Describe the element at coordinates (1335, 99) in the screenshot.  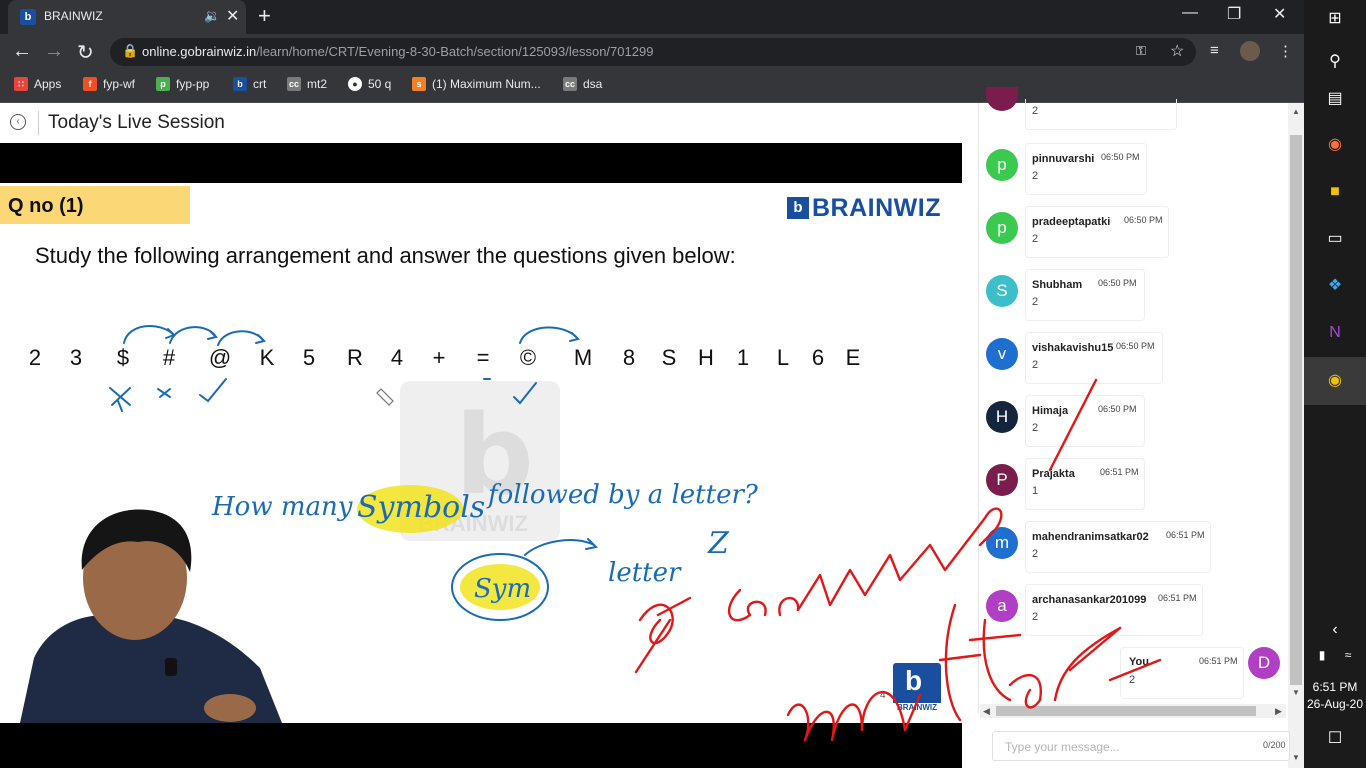
I see `task-view-icon: ▤` at that location.